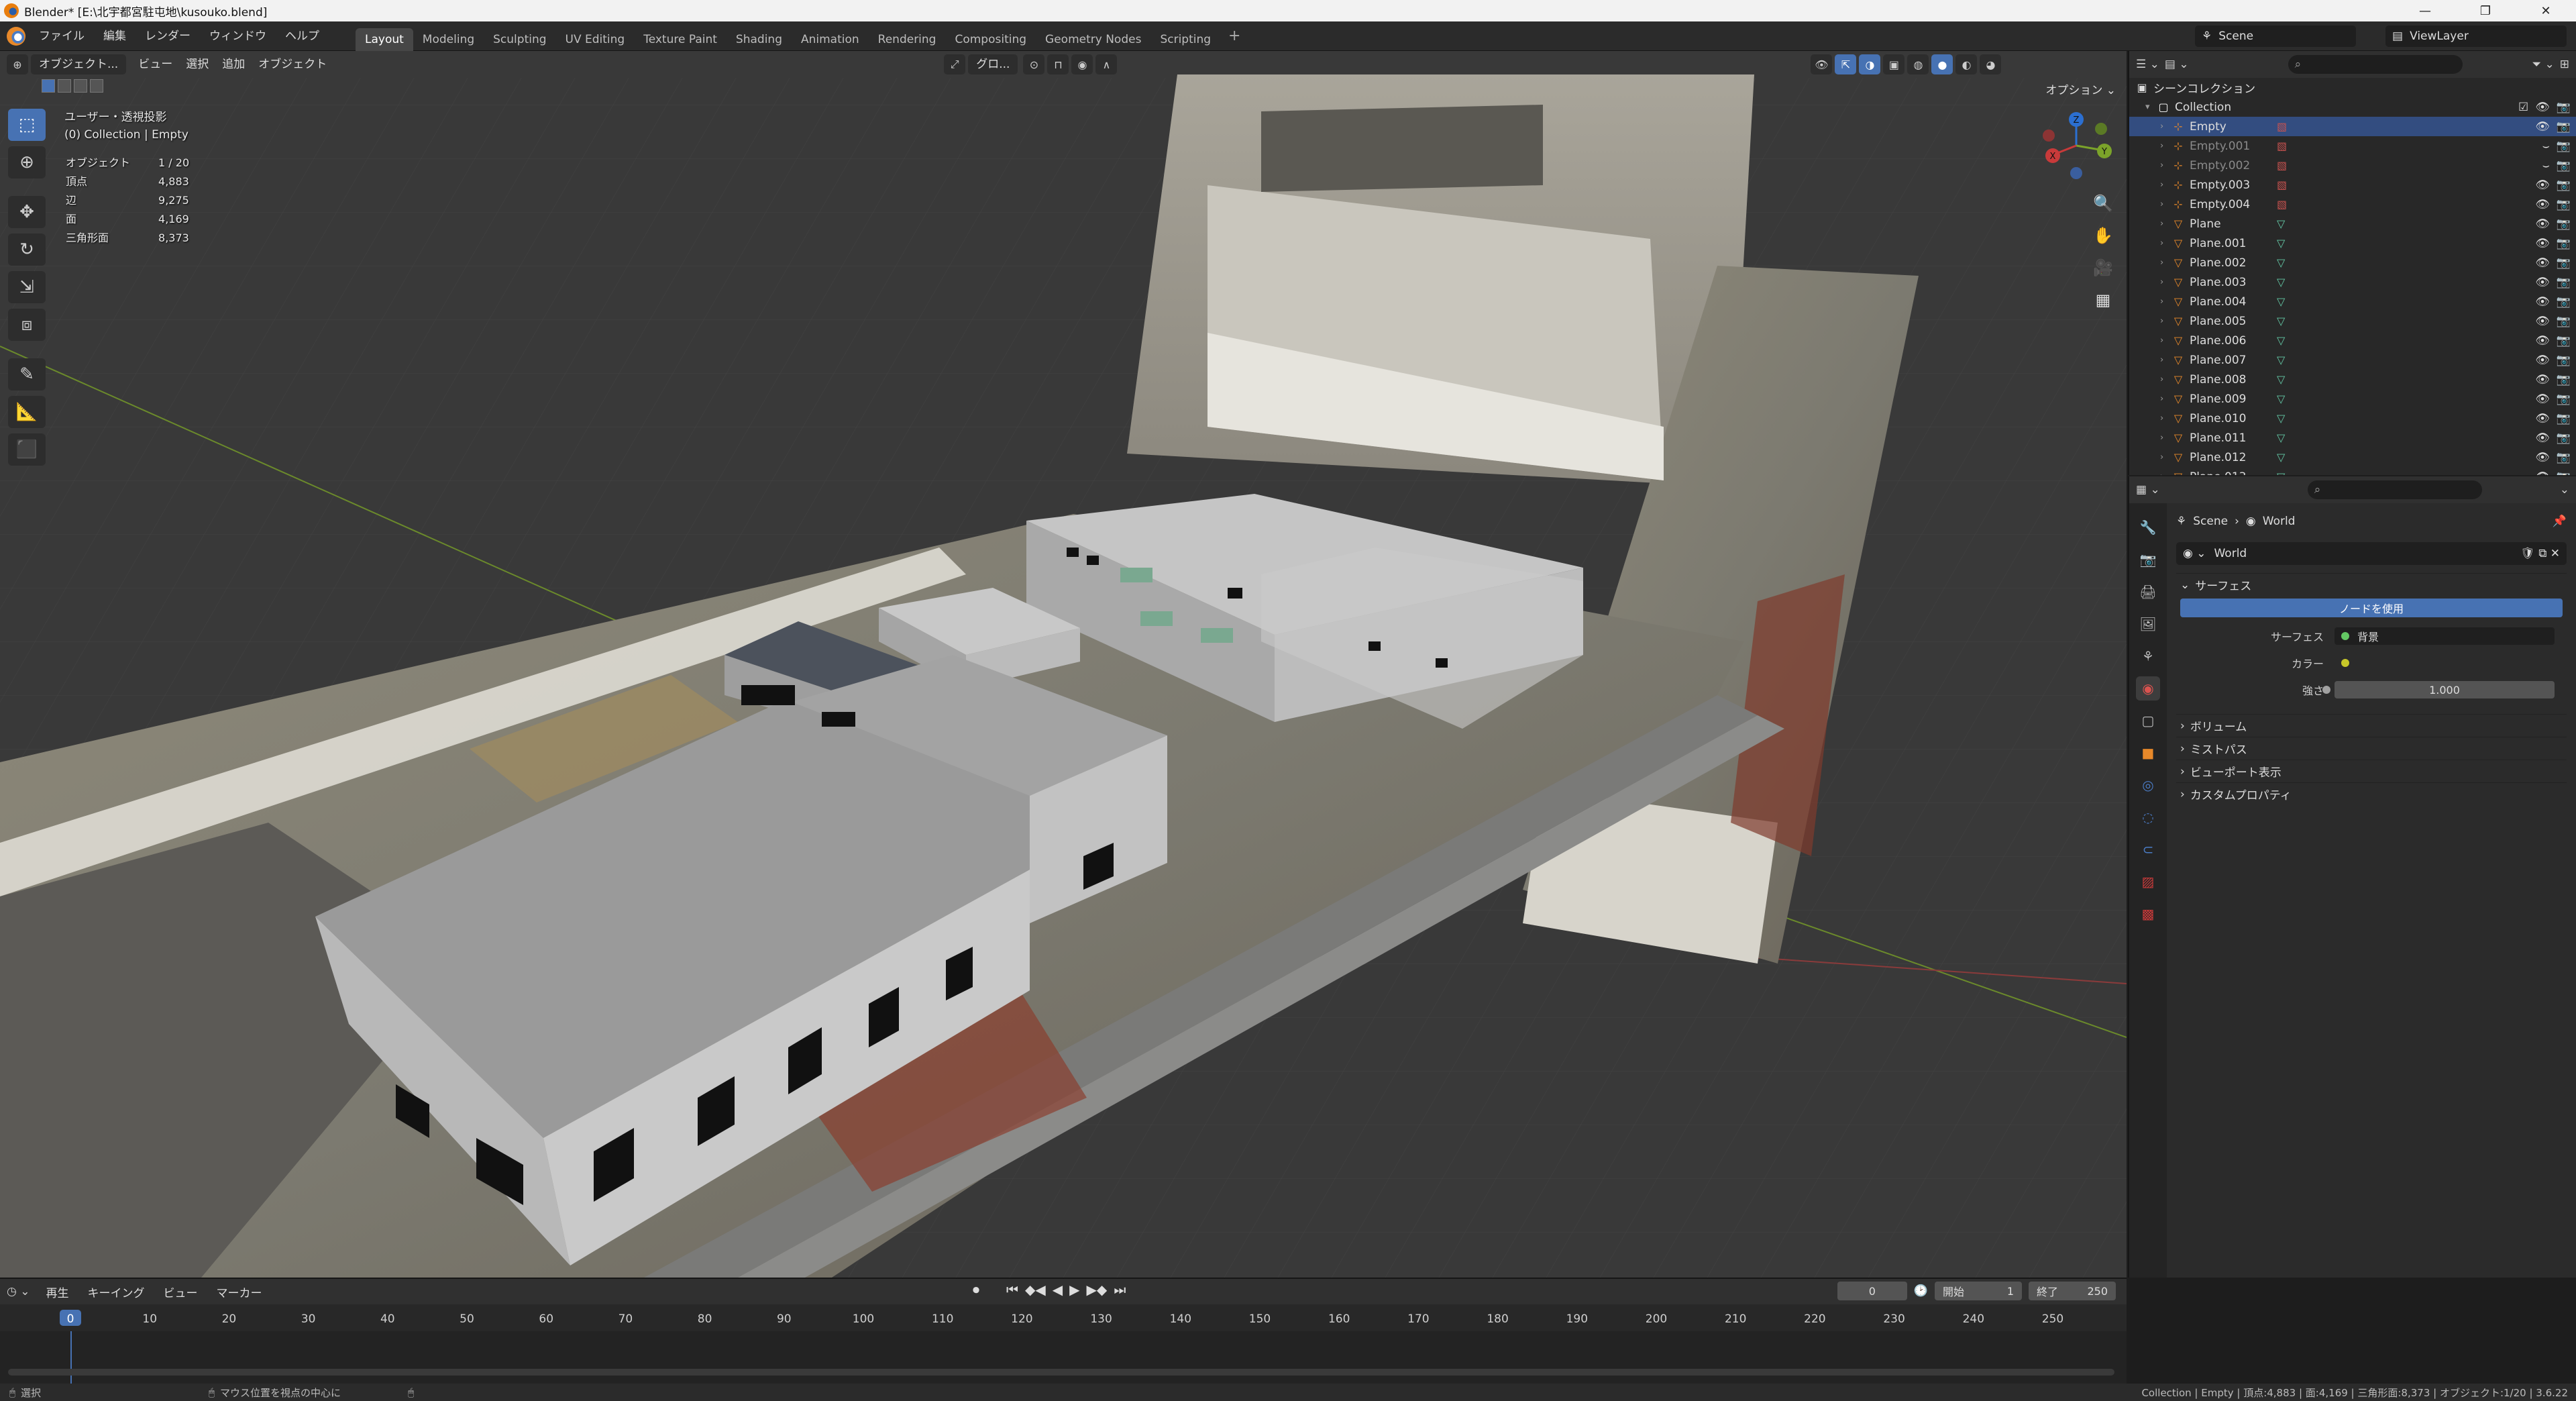  What do you see at coordinates (1966, 64) in the screenshot?
I see `shading-material-icon: ◐` at bounding box center [1966, 64].